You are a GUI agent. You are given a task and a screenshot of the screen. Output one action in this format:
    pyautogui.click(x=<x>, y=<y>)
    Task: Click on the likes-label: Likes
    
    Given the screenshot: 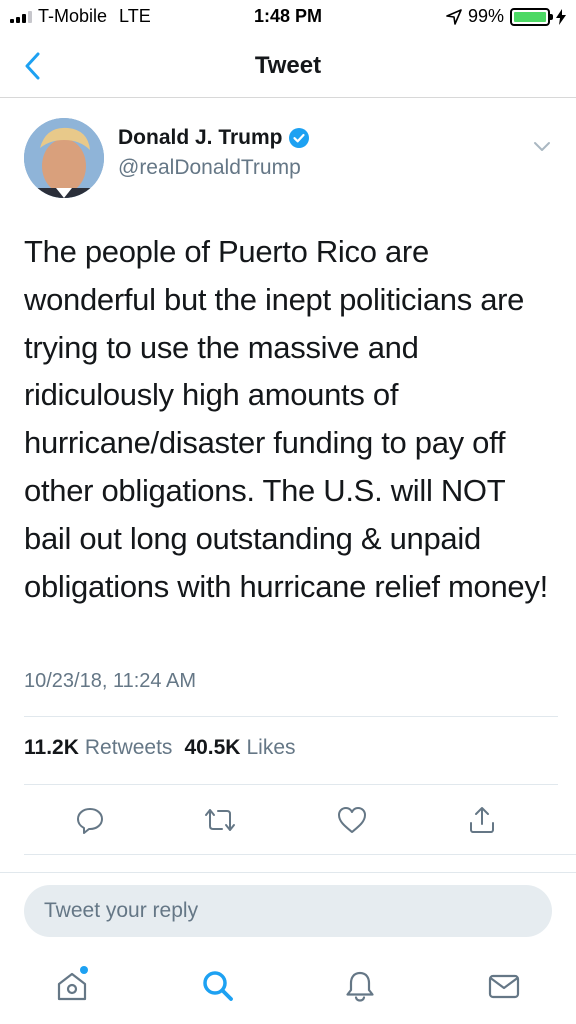 What is the action you would take?
    pyautogui.click(x=271, y=747)
    